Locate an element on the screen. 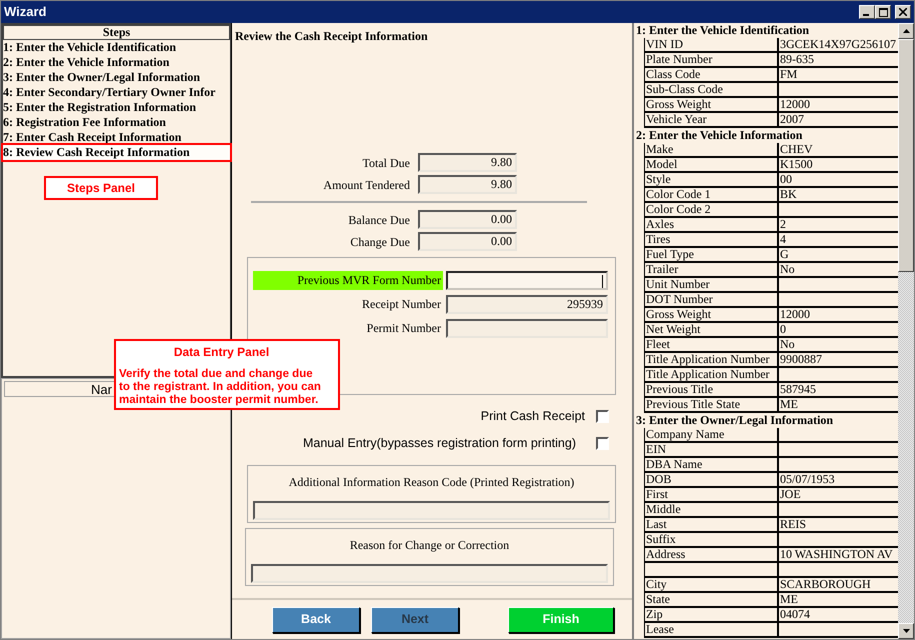 The height and width of the screenshot is (640, 915). down-arrow-icon is located at coordinates (906, 631).